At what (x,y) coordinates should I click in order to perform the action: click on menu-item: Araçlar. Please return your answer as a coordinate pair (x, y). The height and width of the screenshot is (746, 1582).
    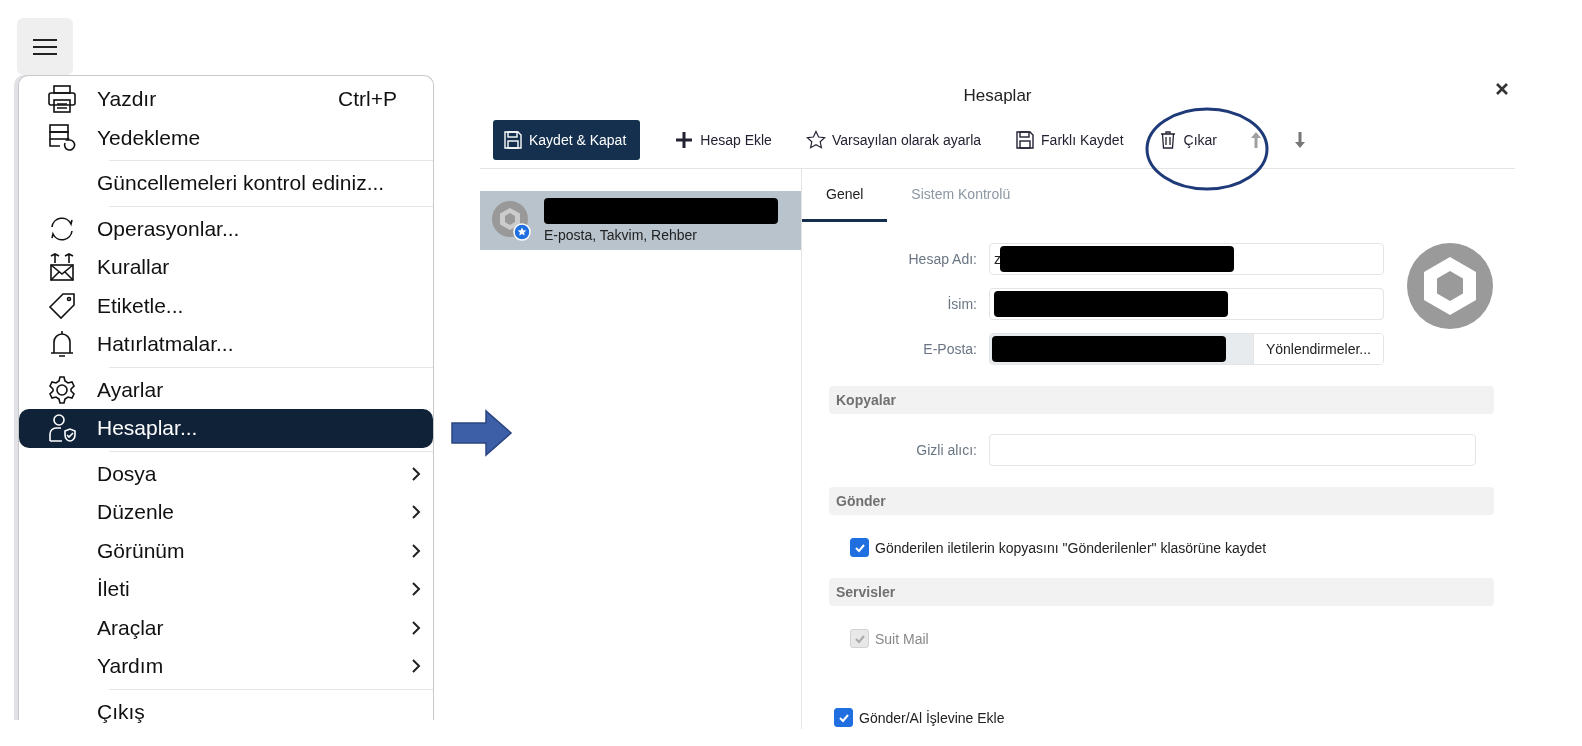
    Looking at the image, I should click on (226, 627).